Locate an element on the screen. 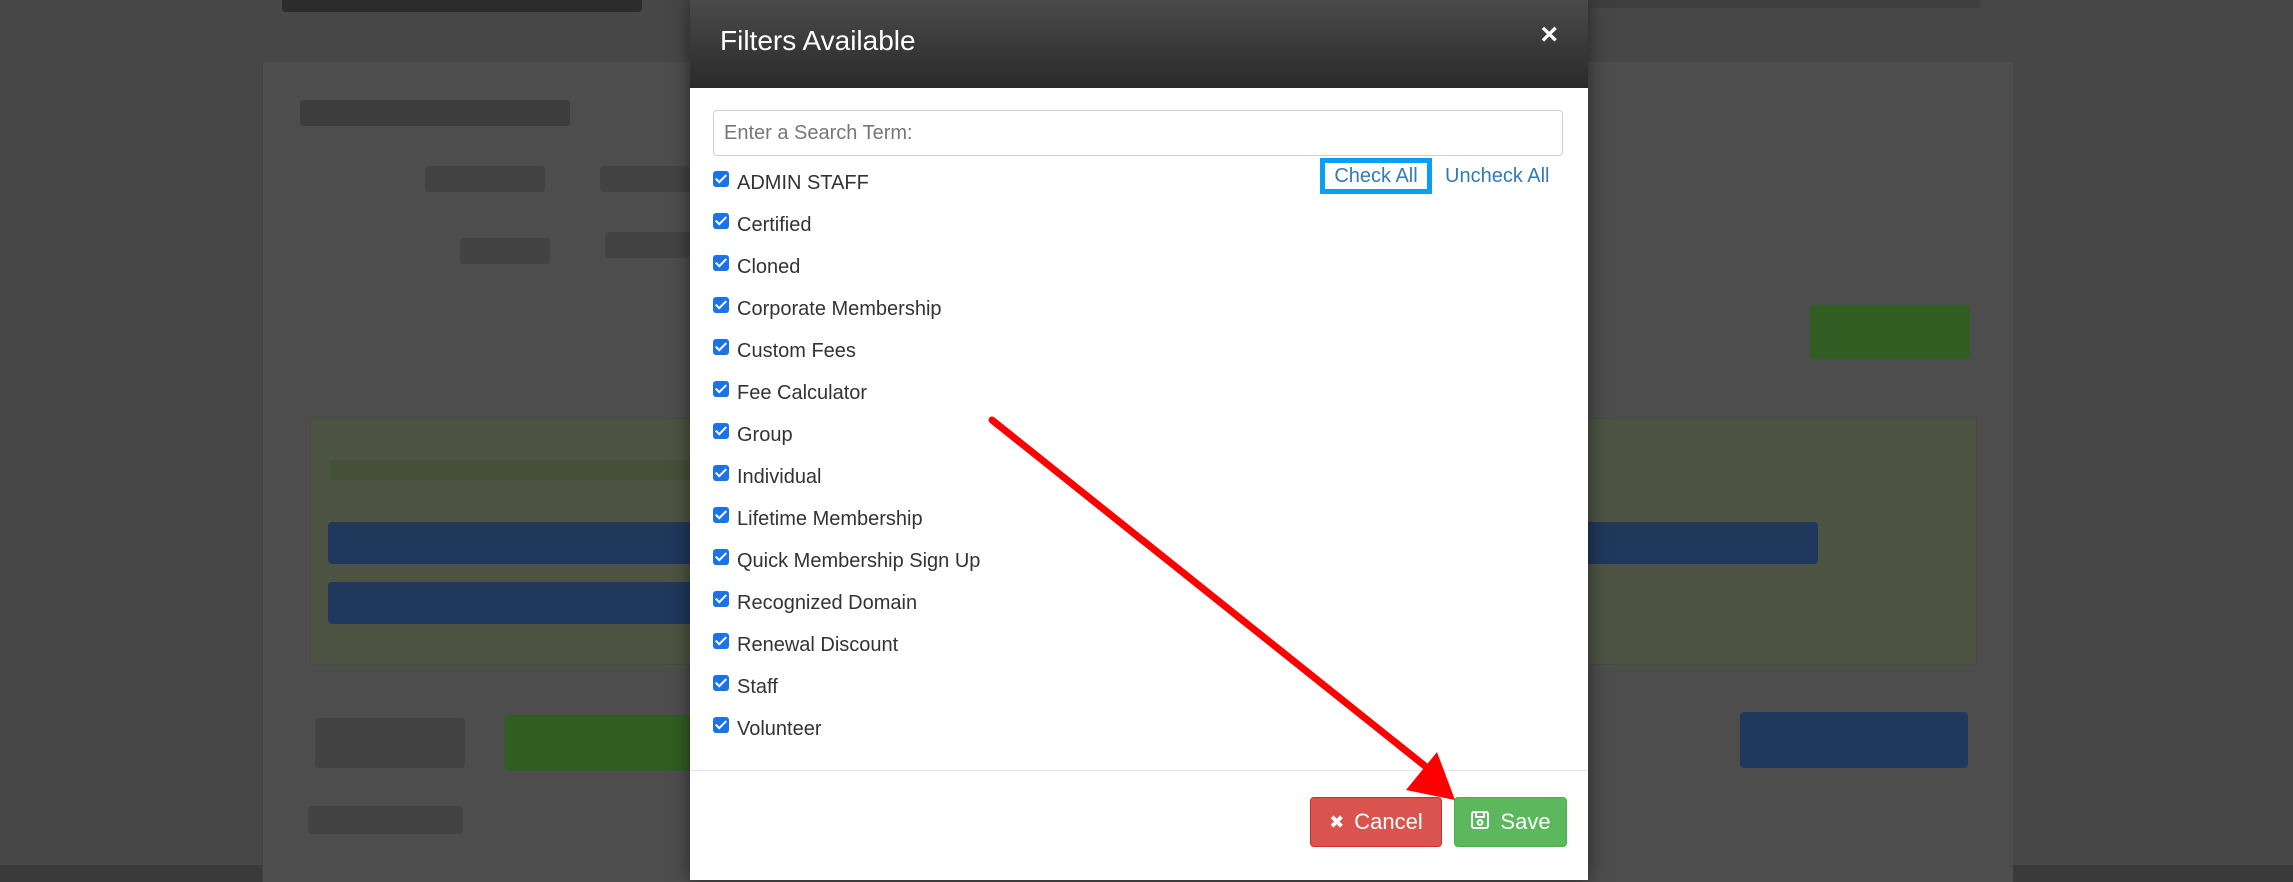 This screenshot has height=882, width=2293. x-icon: ✖ is located at coordinates (1337, 821).